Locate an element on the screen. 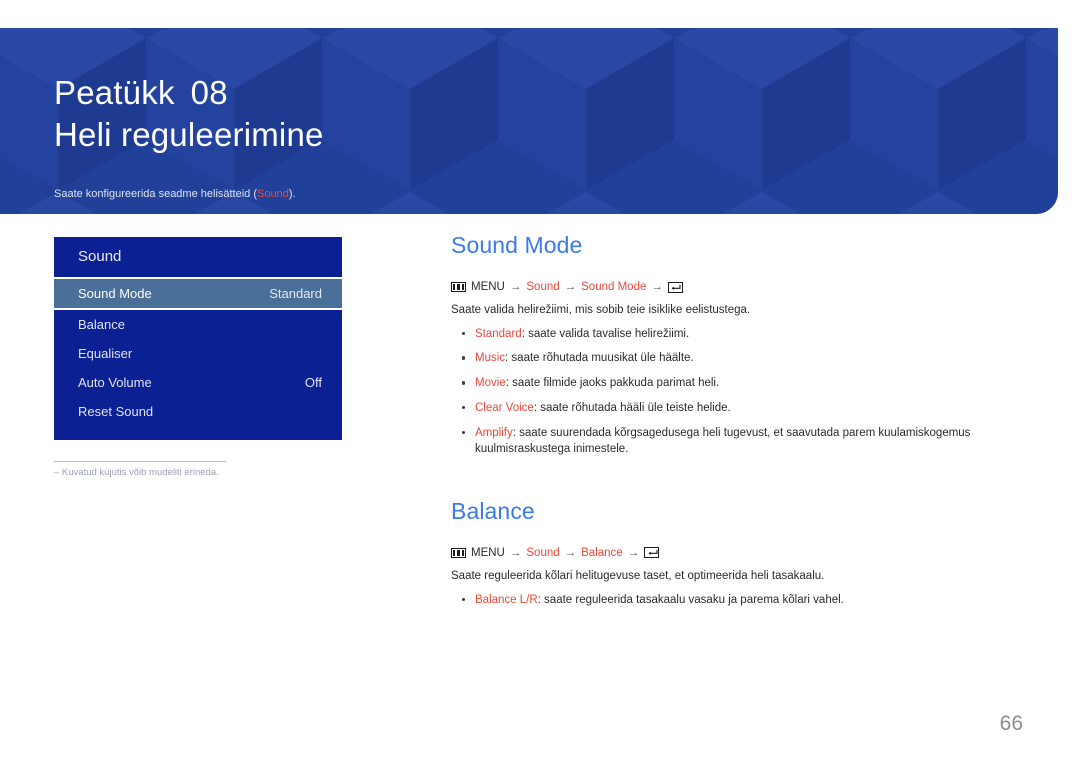 This screenshot has width=1080, height=763. bullet-text: : saate rõhutada muusikat üle häälte. is located at coordinates (599, 358).